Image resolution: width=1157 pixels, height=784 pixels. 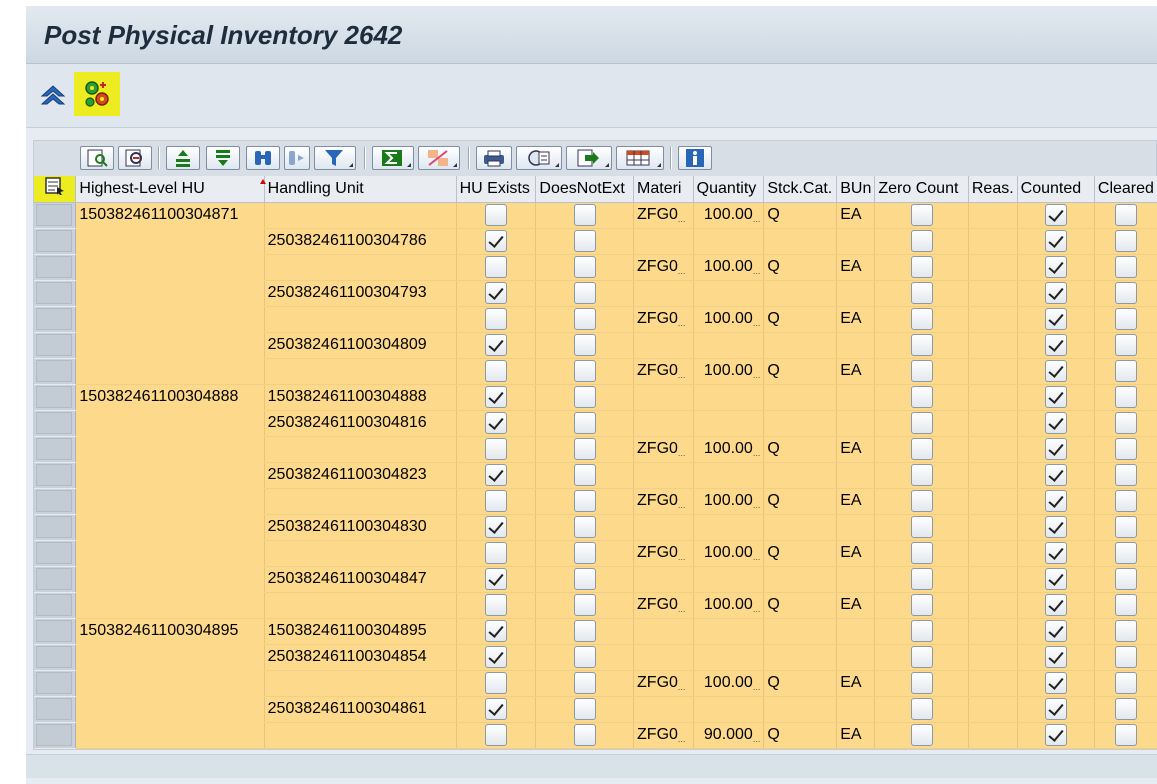 What do you see at coordinates (335, 158) in the screenshot?
I see `filter-icon` at bounding box center [335, 158].